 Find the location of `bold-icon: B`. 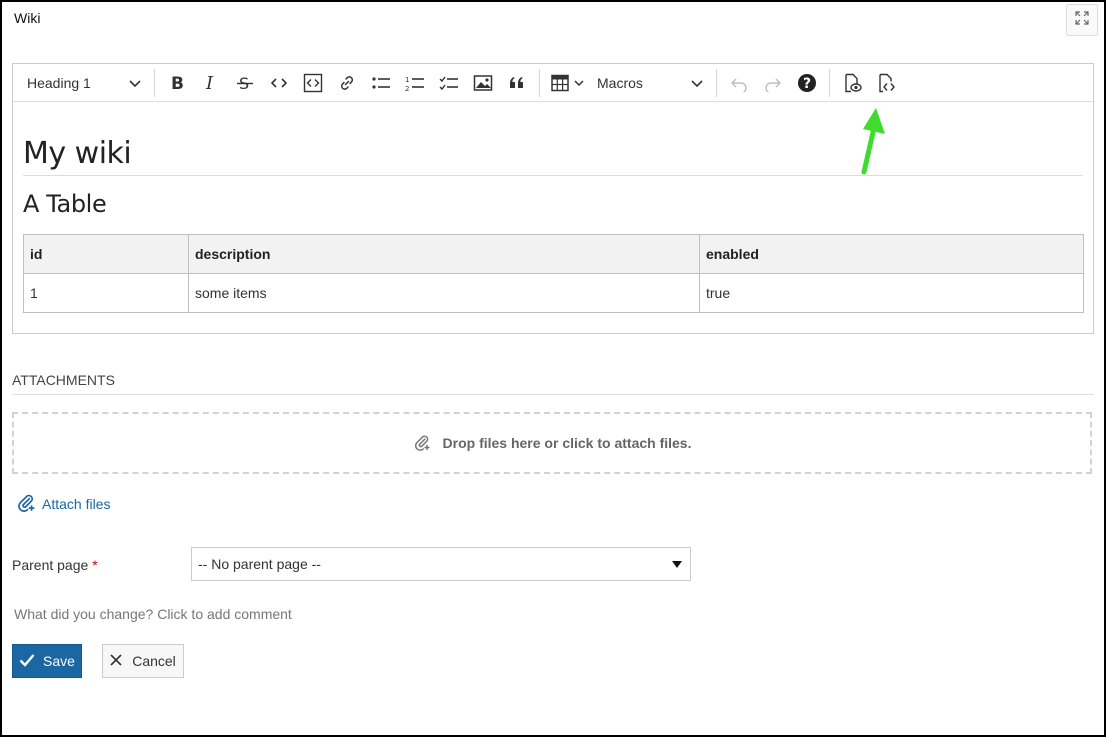

bold-icon: B is located at coordinates (177, 83).